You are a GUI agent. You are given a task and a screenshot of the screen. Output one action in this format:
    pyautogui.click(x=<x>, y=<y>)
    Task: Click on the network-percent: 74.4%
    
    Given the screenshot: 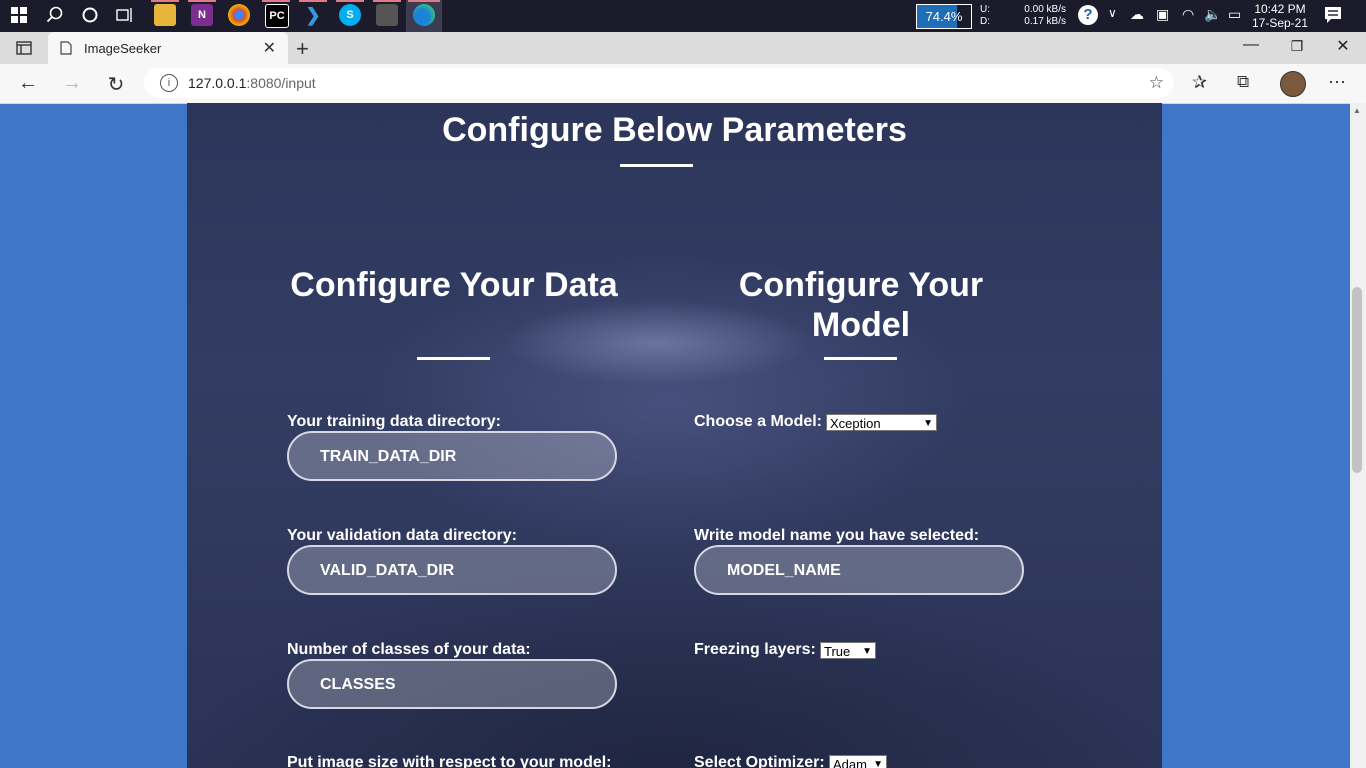 What is the action you would take?
    pyautogui.click(x=944, y=16)
    